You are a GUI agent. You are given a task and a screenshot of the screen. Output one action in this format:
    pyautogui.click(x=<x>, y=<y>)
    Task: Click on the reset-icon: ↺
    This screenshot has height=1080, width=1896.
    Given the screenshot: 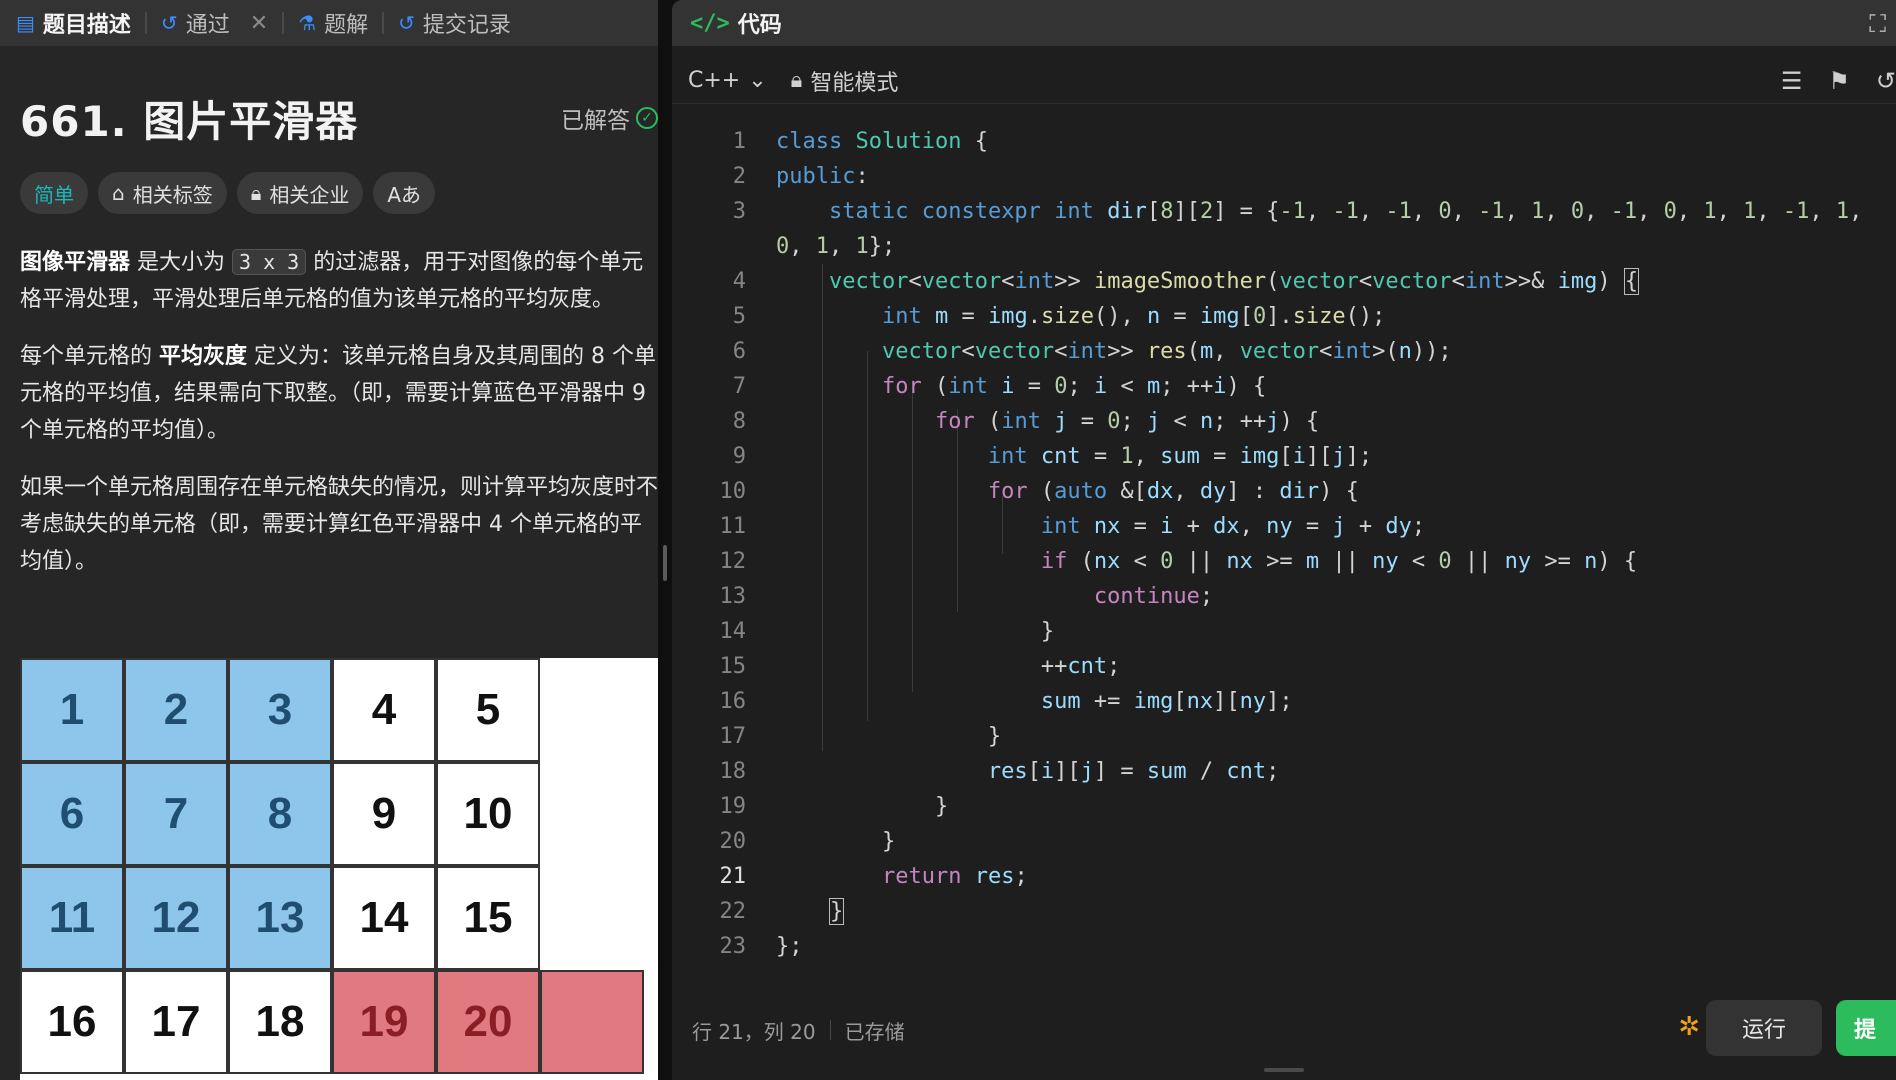 What is the action you would take?
    pyautogui.click(x=1886, y=81)
    